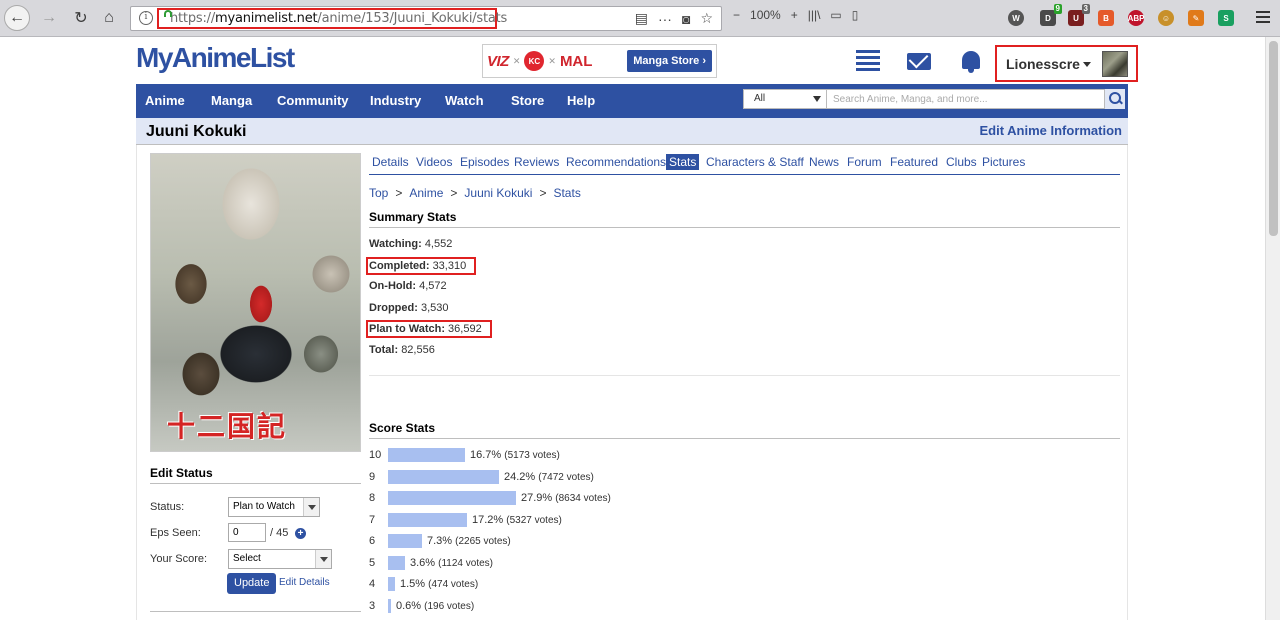 This screenshot has height=620, width=1280. Describe the element at coordinates (418, 350) in the screenshot. I see `stat-value: 82,556` at that location.